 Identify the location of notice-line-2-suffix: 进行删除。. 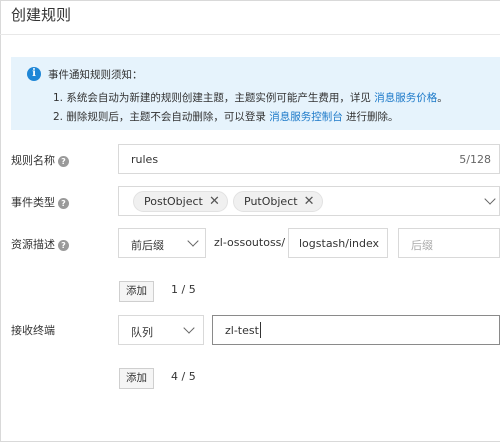
(372, 117).